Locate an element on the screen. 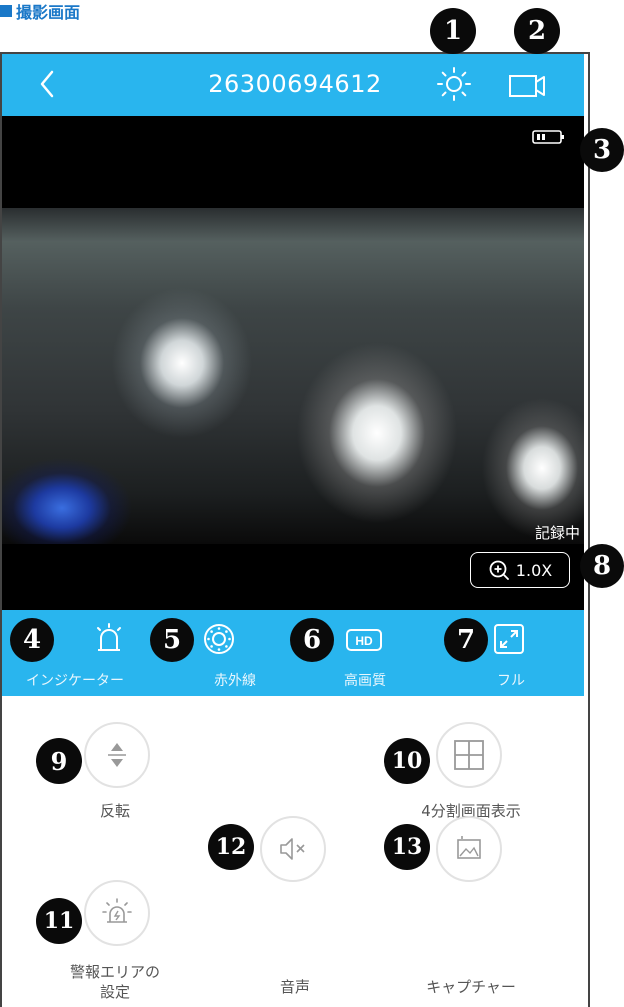  sun-icon is located at coordinates (454, 84).